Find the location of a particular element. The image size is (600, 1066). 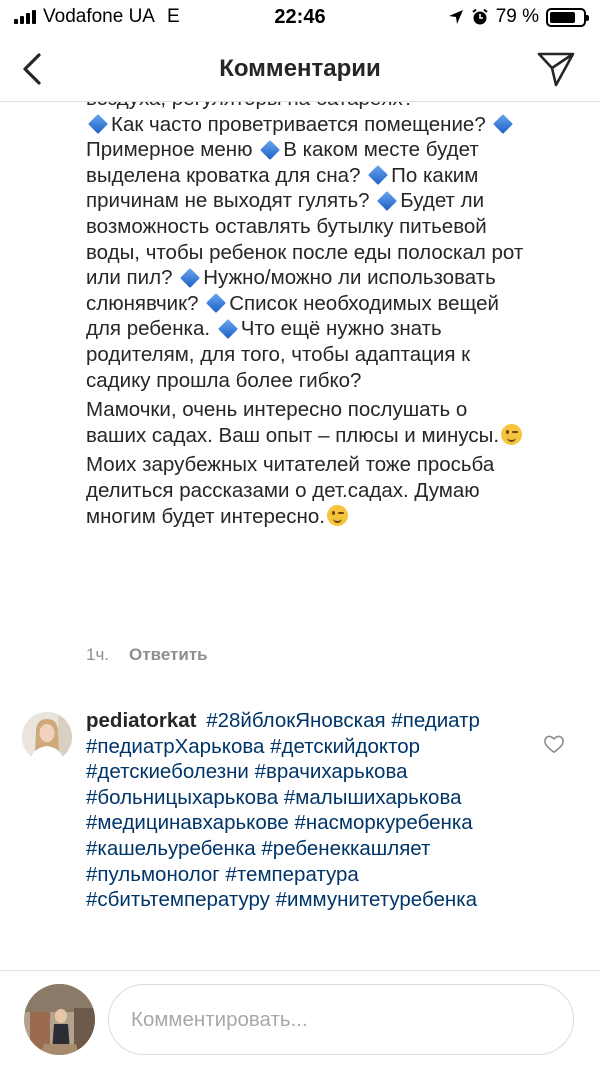

hashtag-link: #кашельуребенка is located at coordinates (171, 848).